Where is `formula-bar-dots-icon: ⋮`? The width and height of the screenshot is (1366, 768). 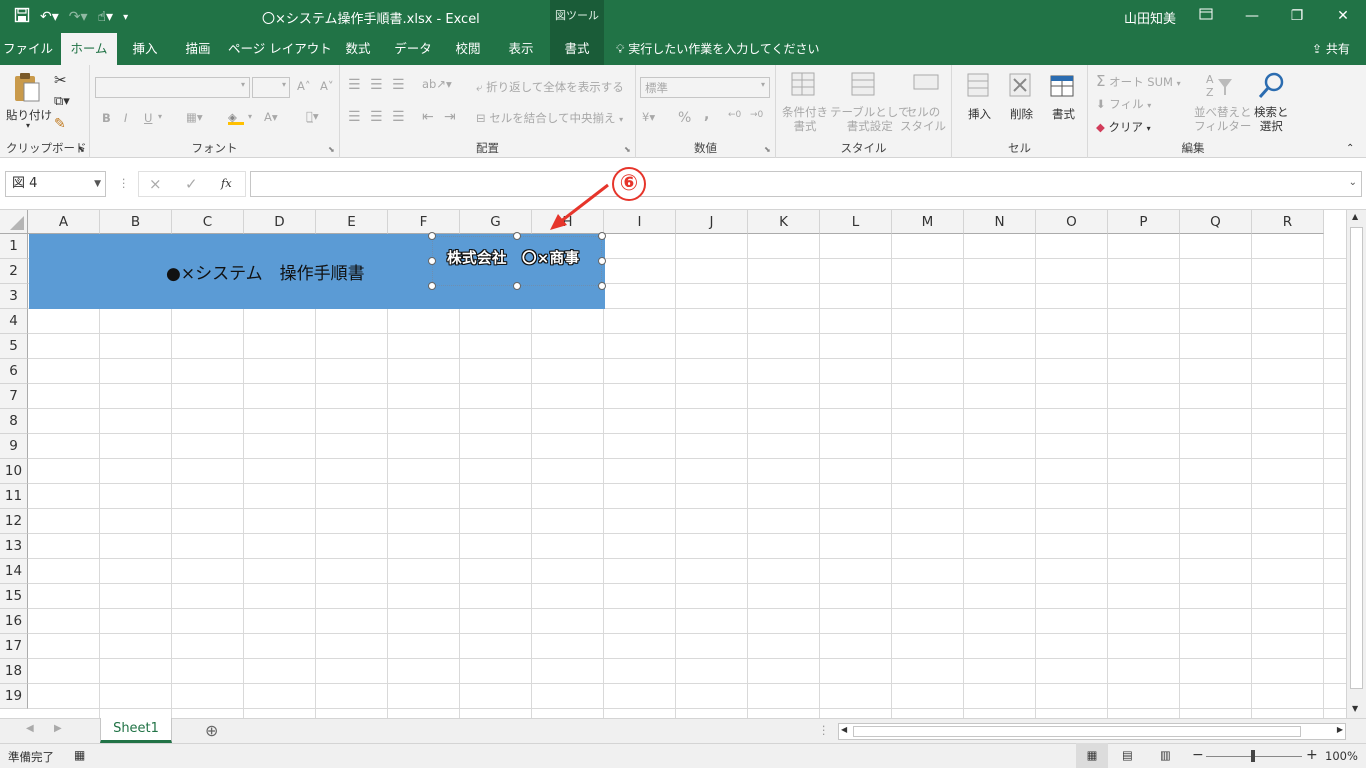 formula-bar-dots-icon: ⋮ is located at coordinates (124, 183).